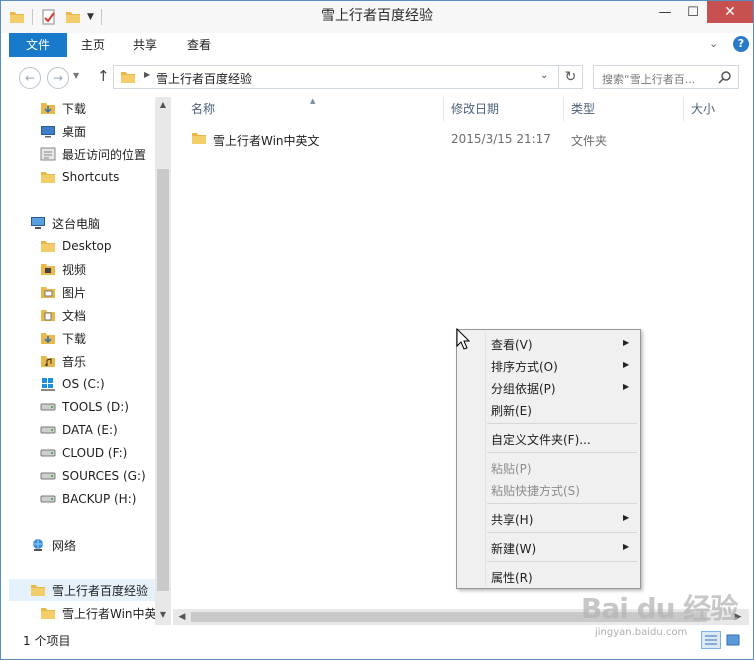 The width and height of the screenshot is (754, 660). I want to click on nav-item-shortcuts: Shortcuts, so click(82, 177).